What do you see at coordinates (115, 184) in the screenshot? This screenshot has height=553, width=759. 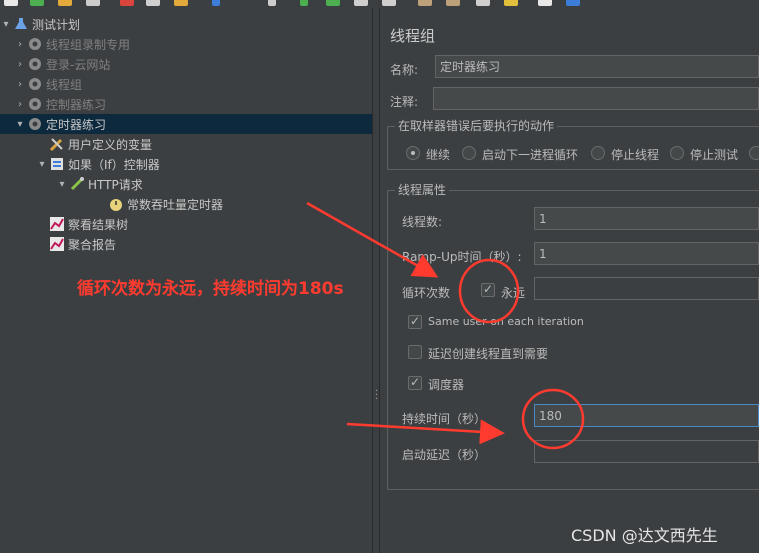 I see `tree-item-label: HTTP请求` at bounding box center [115, 184].